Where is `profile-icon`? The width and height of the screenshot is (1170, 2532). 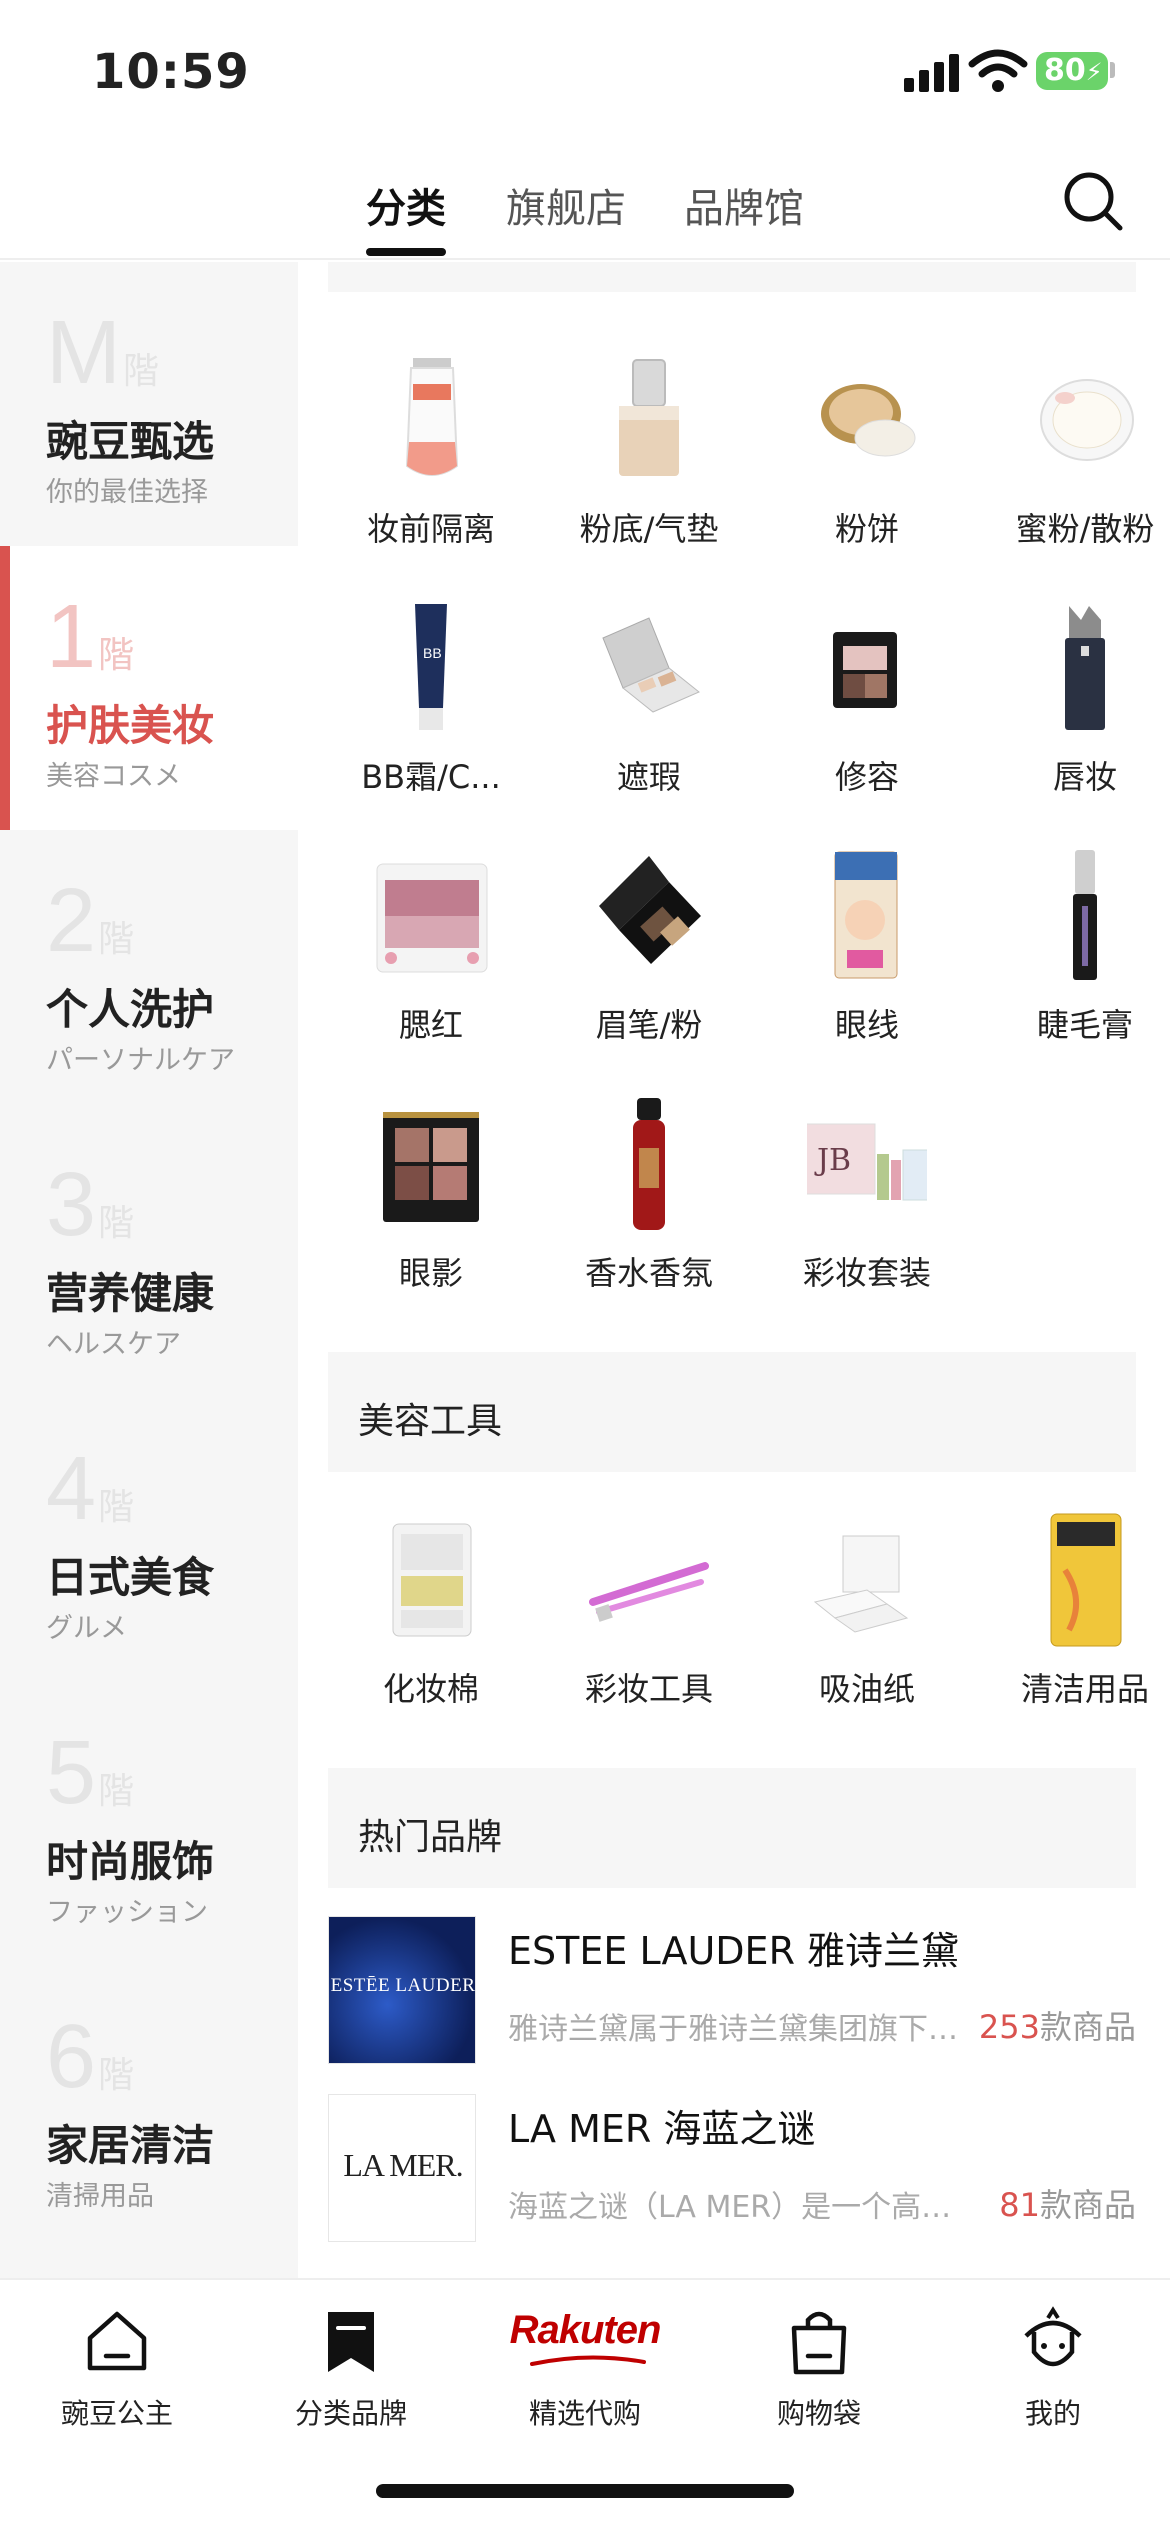
profile-icon is located at coordinates (1053, 2336).